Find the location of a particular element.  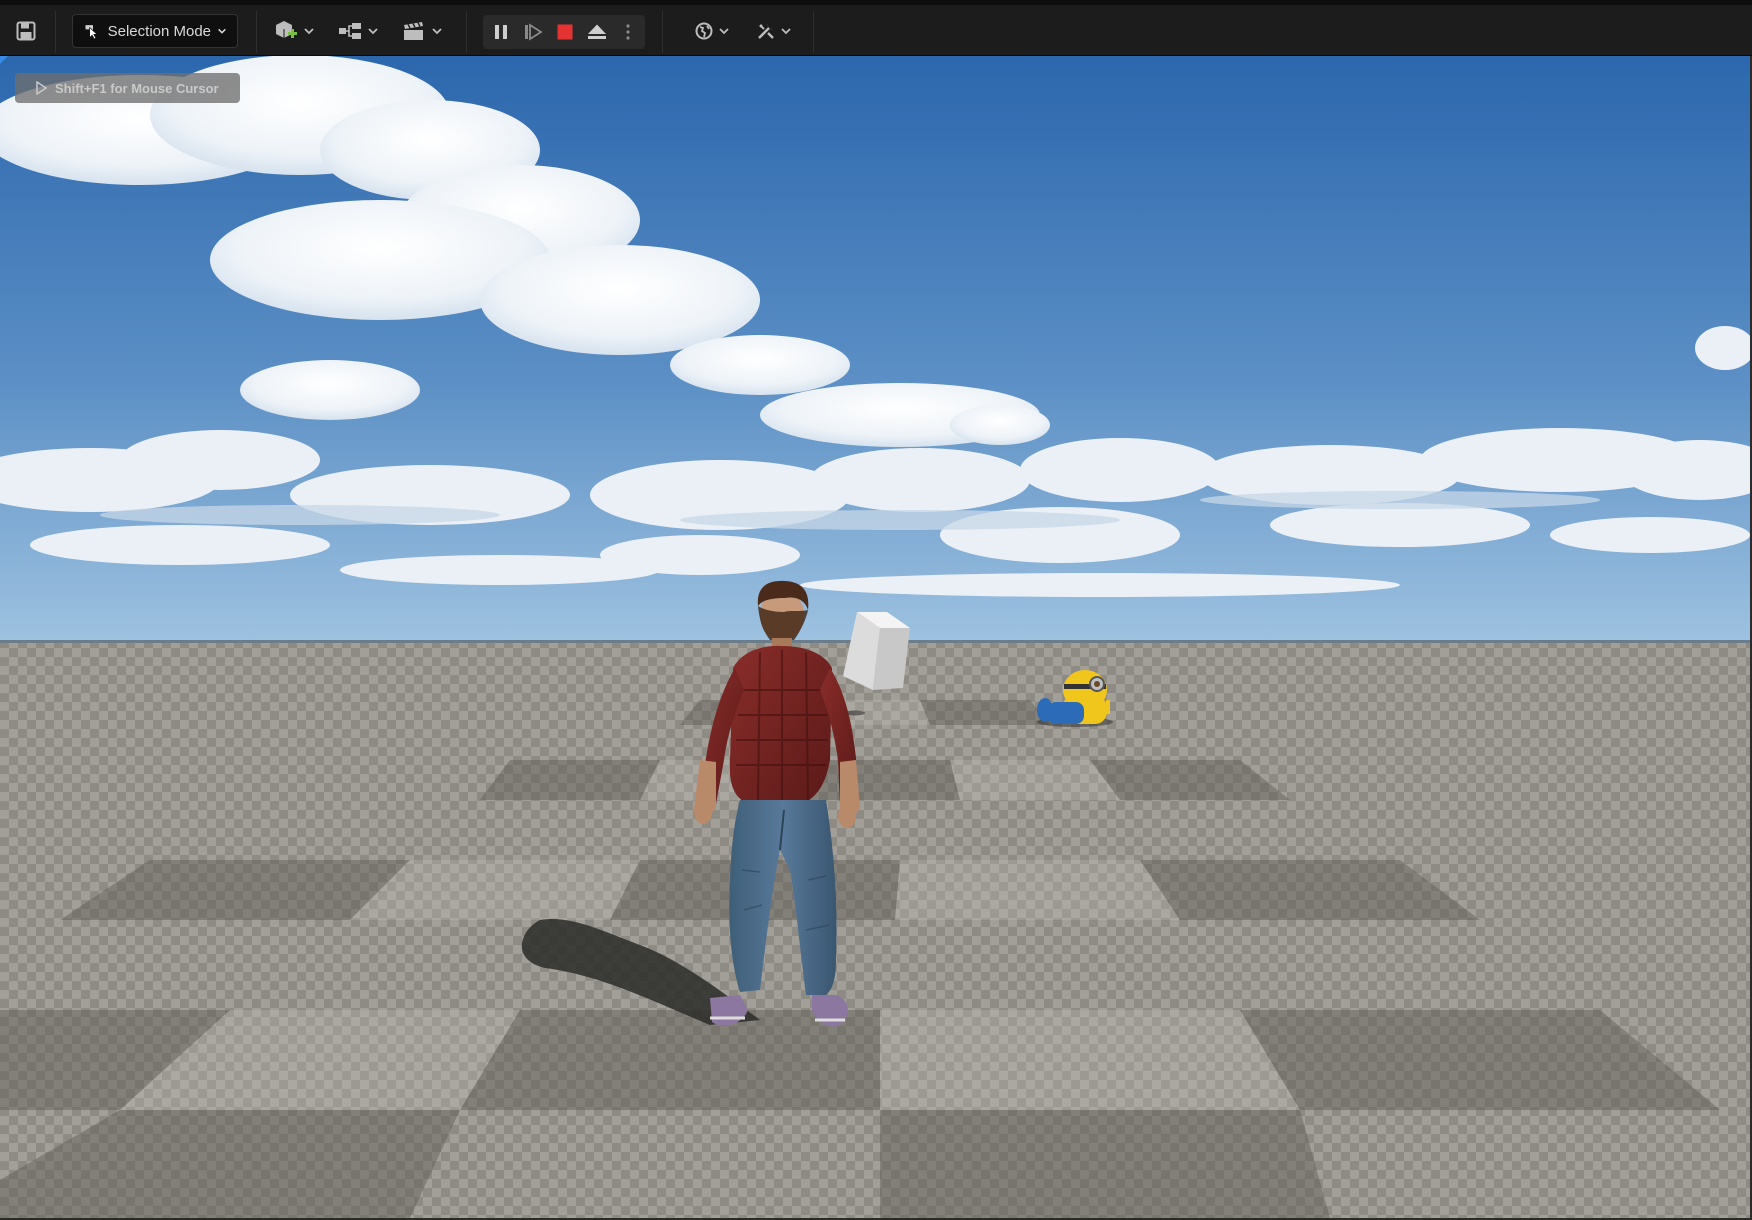

save-button is located at coordinates (26, 31).